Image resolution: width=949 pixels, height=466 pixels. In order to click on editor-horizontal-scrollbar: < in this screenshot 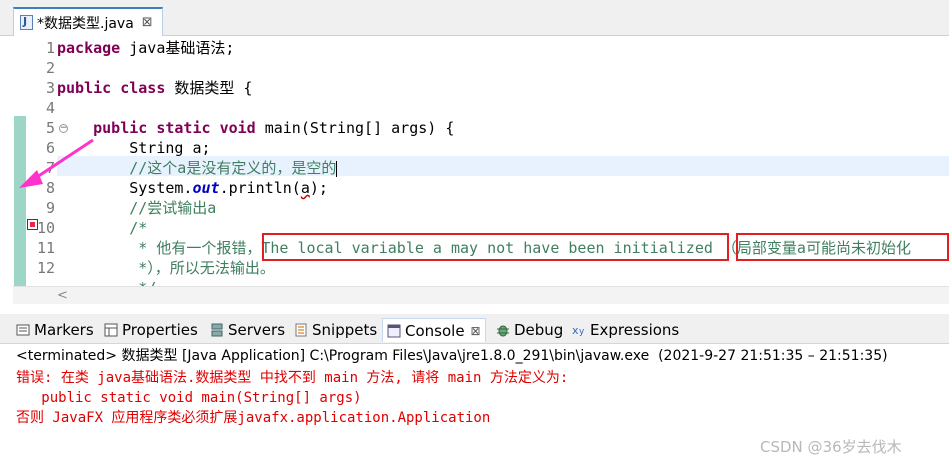, I will do `click(481, 295)`.